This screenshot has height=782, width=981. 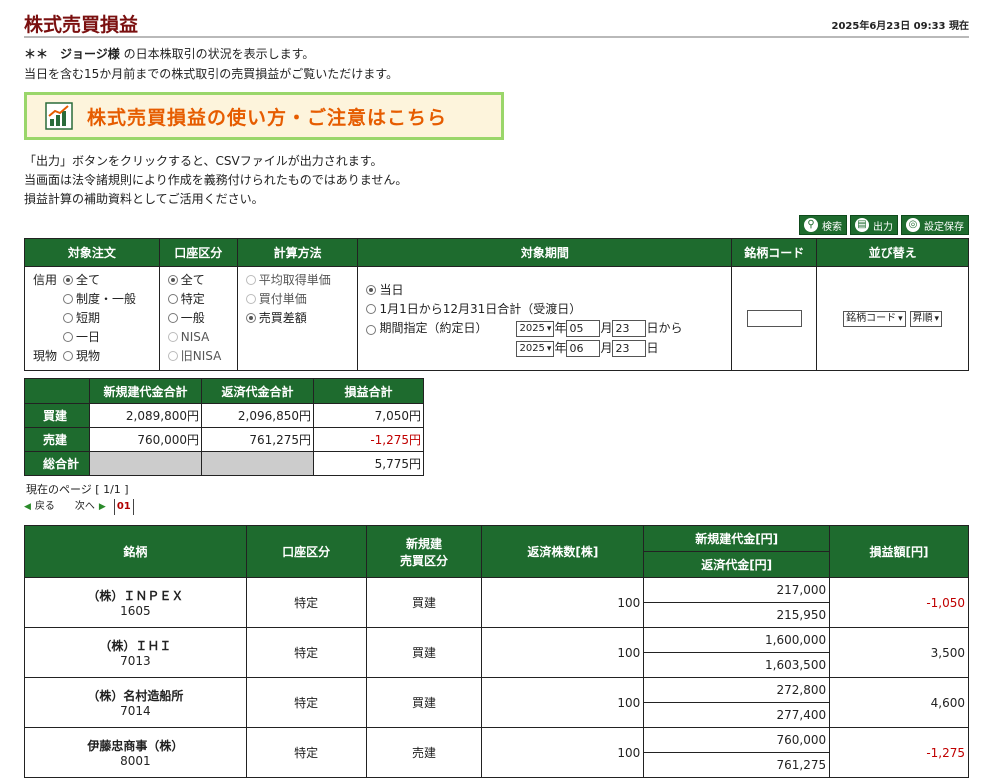 What do you see at coordinates (945, 752) in the screenshot?
I see `pl-negative: -1,275` at bounding box center [945, 752].